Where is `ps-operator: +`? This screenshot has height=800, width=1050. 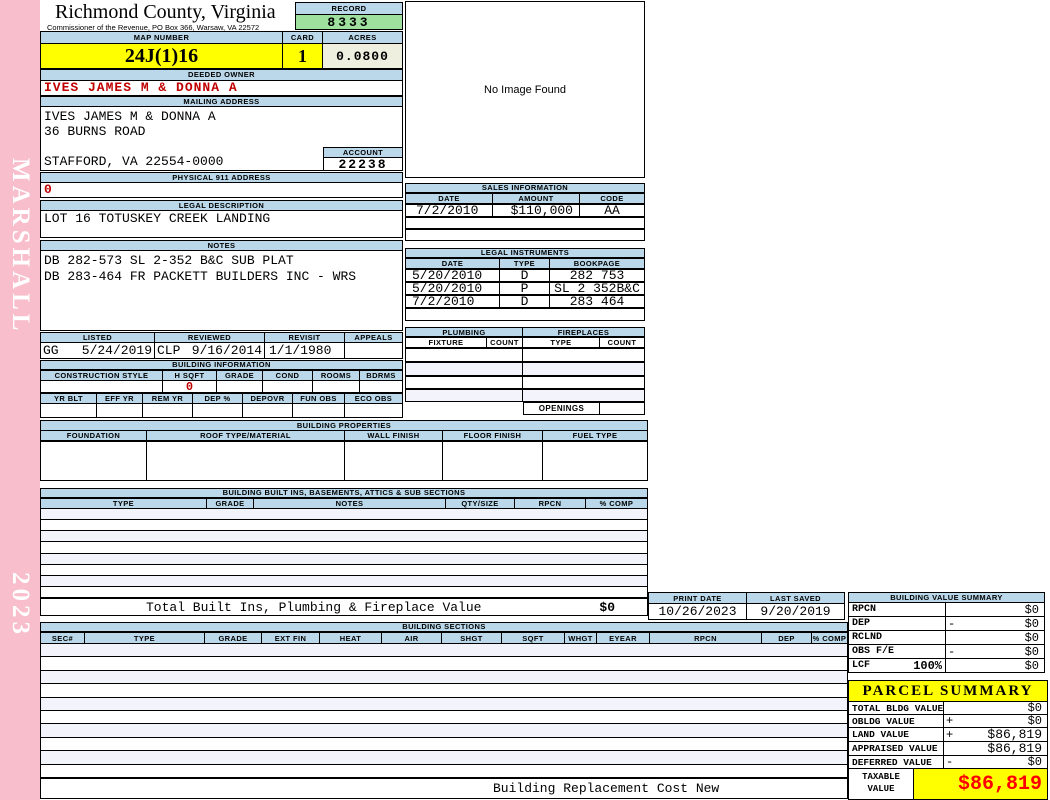
ps-operator: + is located at coordinates (950, 721).